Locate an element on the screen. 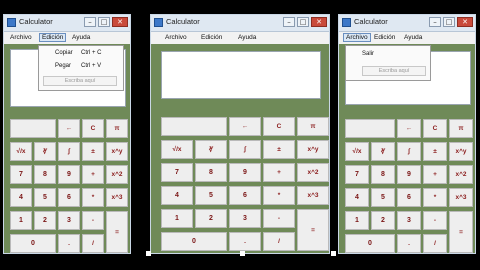 This screenshot has width=480, height=270. menu-item-pegar: Pegar Ctrl + V is located at coordinates (81, 66).